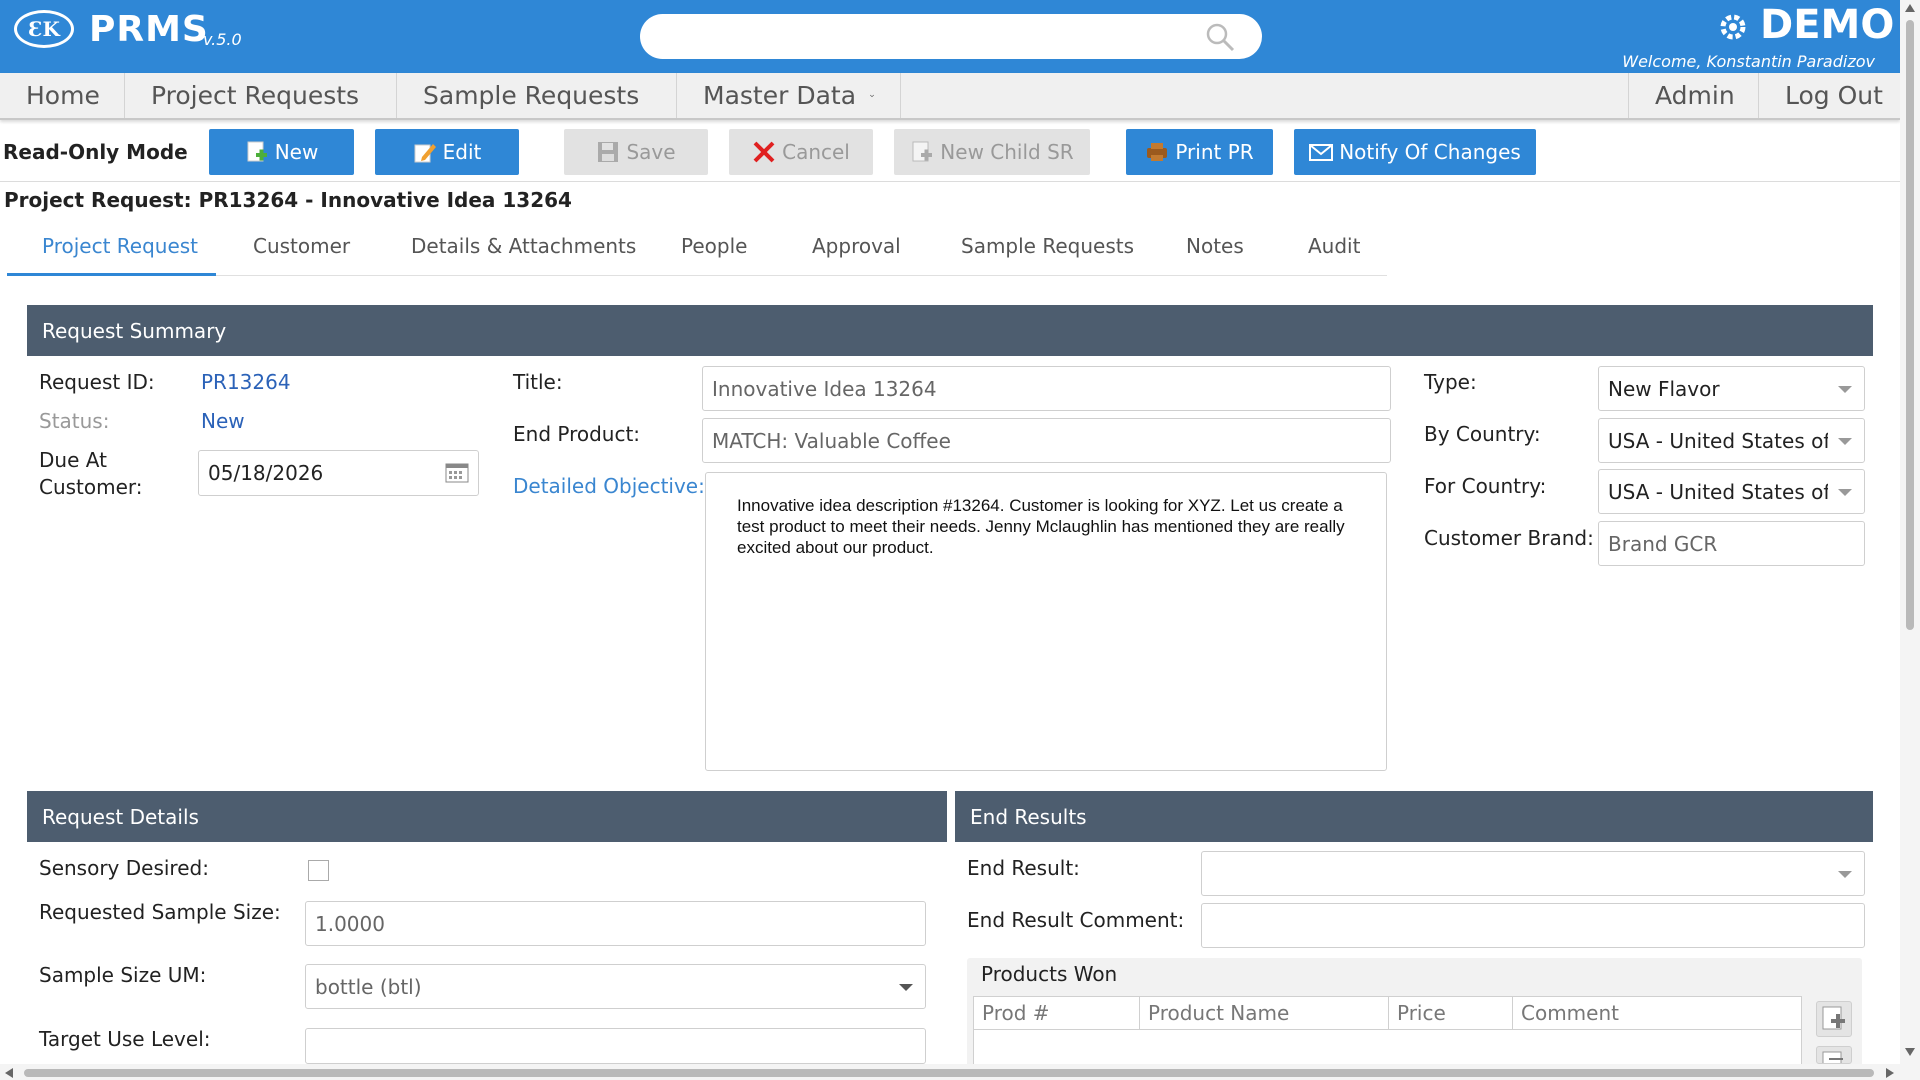 The image size is (1920, 1080). Describe the element at coordinates (1321, 152) in the screenshot. I see `envelope-icon` at that location.